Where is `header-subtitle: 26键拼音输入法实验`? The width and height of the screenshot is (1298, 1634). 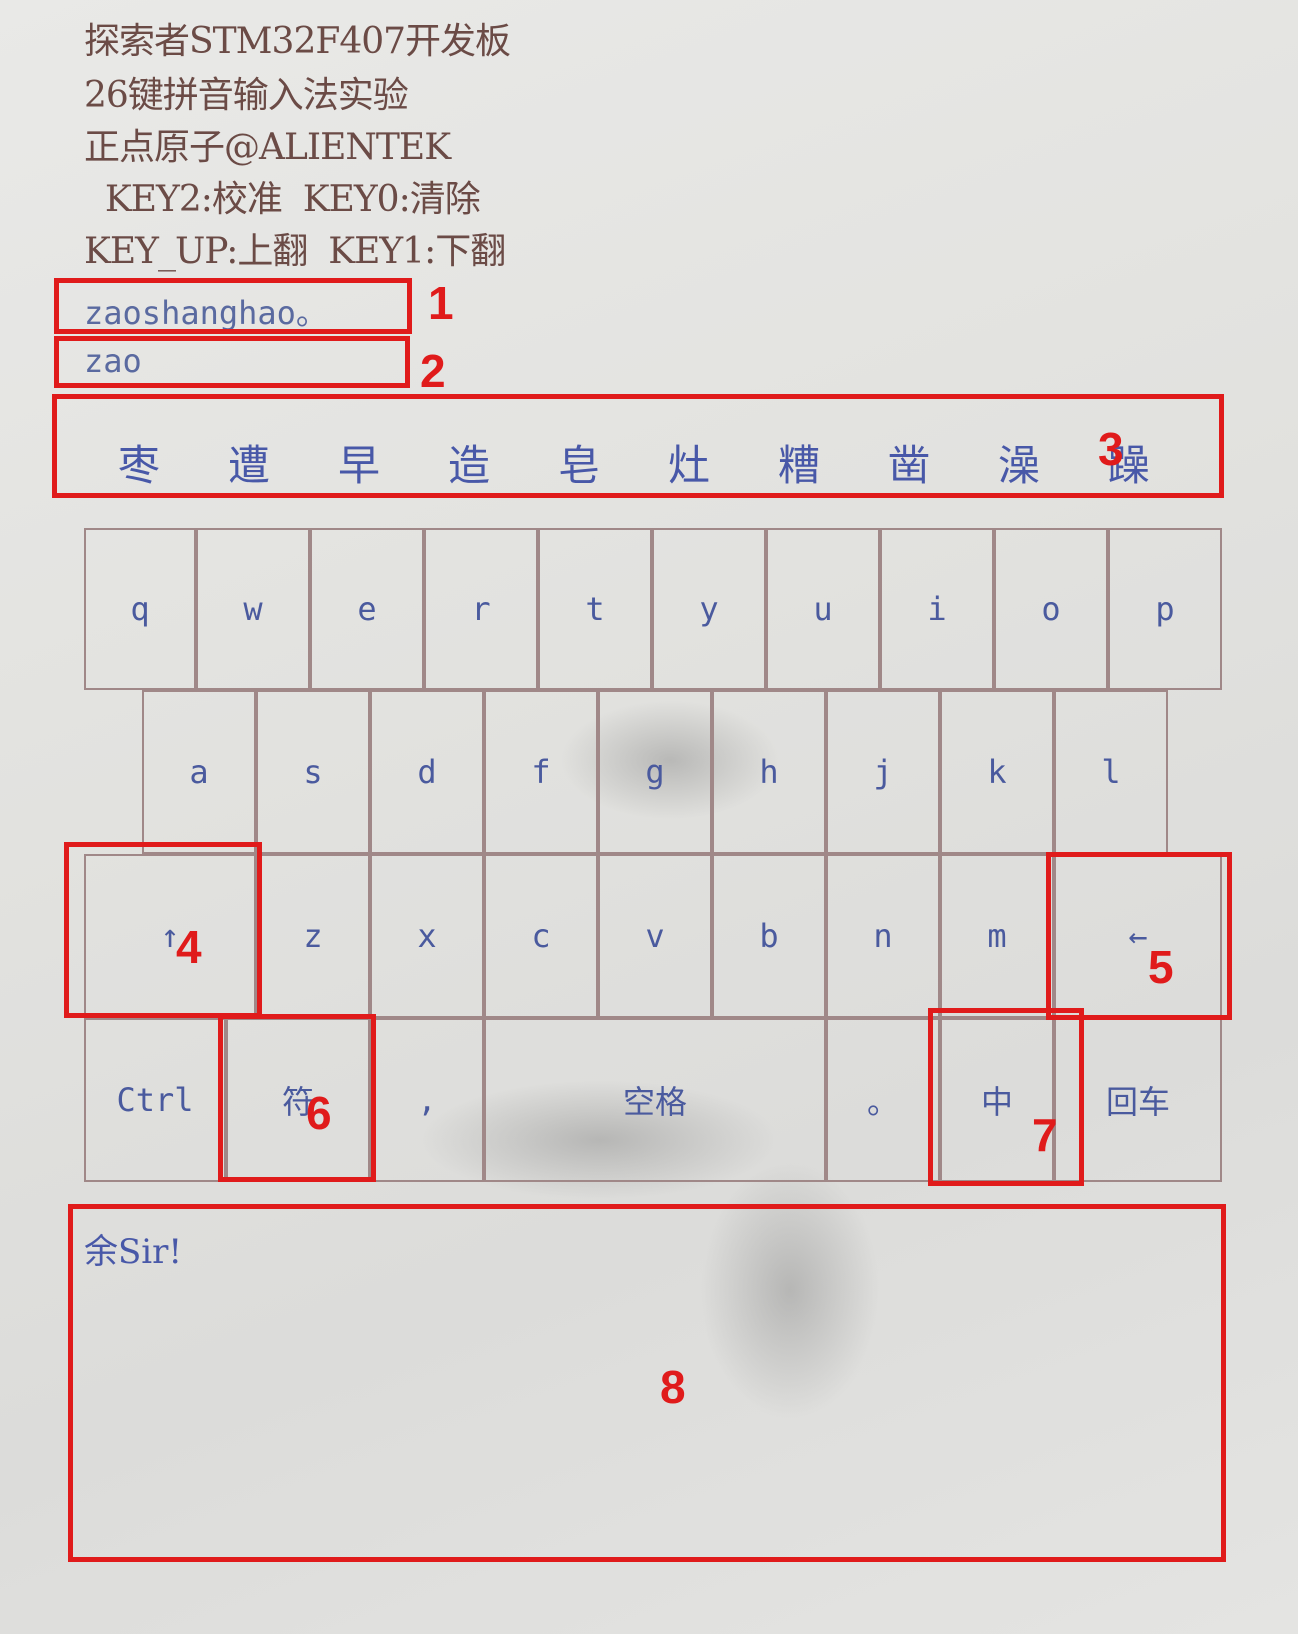
header-subtitle: 26键拼音输入法实验 is located at coordinates (246, 95).